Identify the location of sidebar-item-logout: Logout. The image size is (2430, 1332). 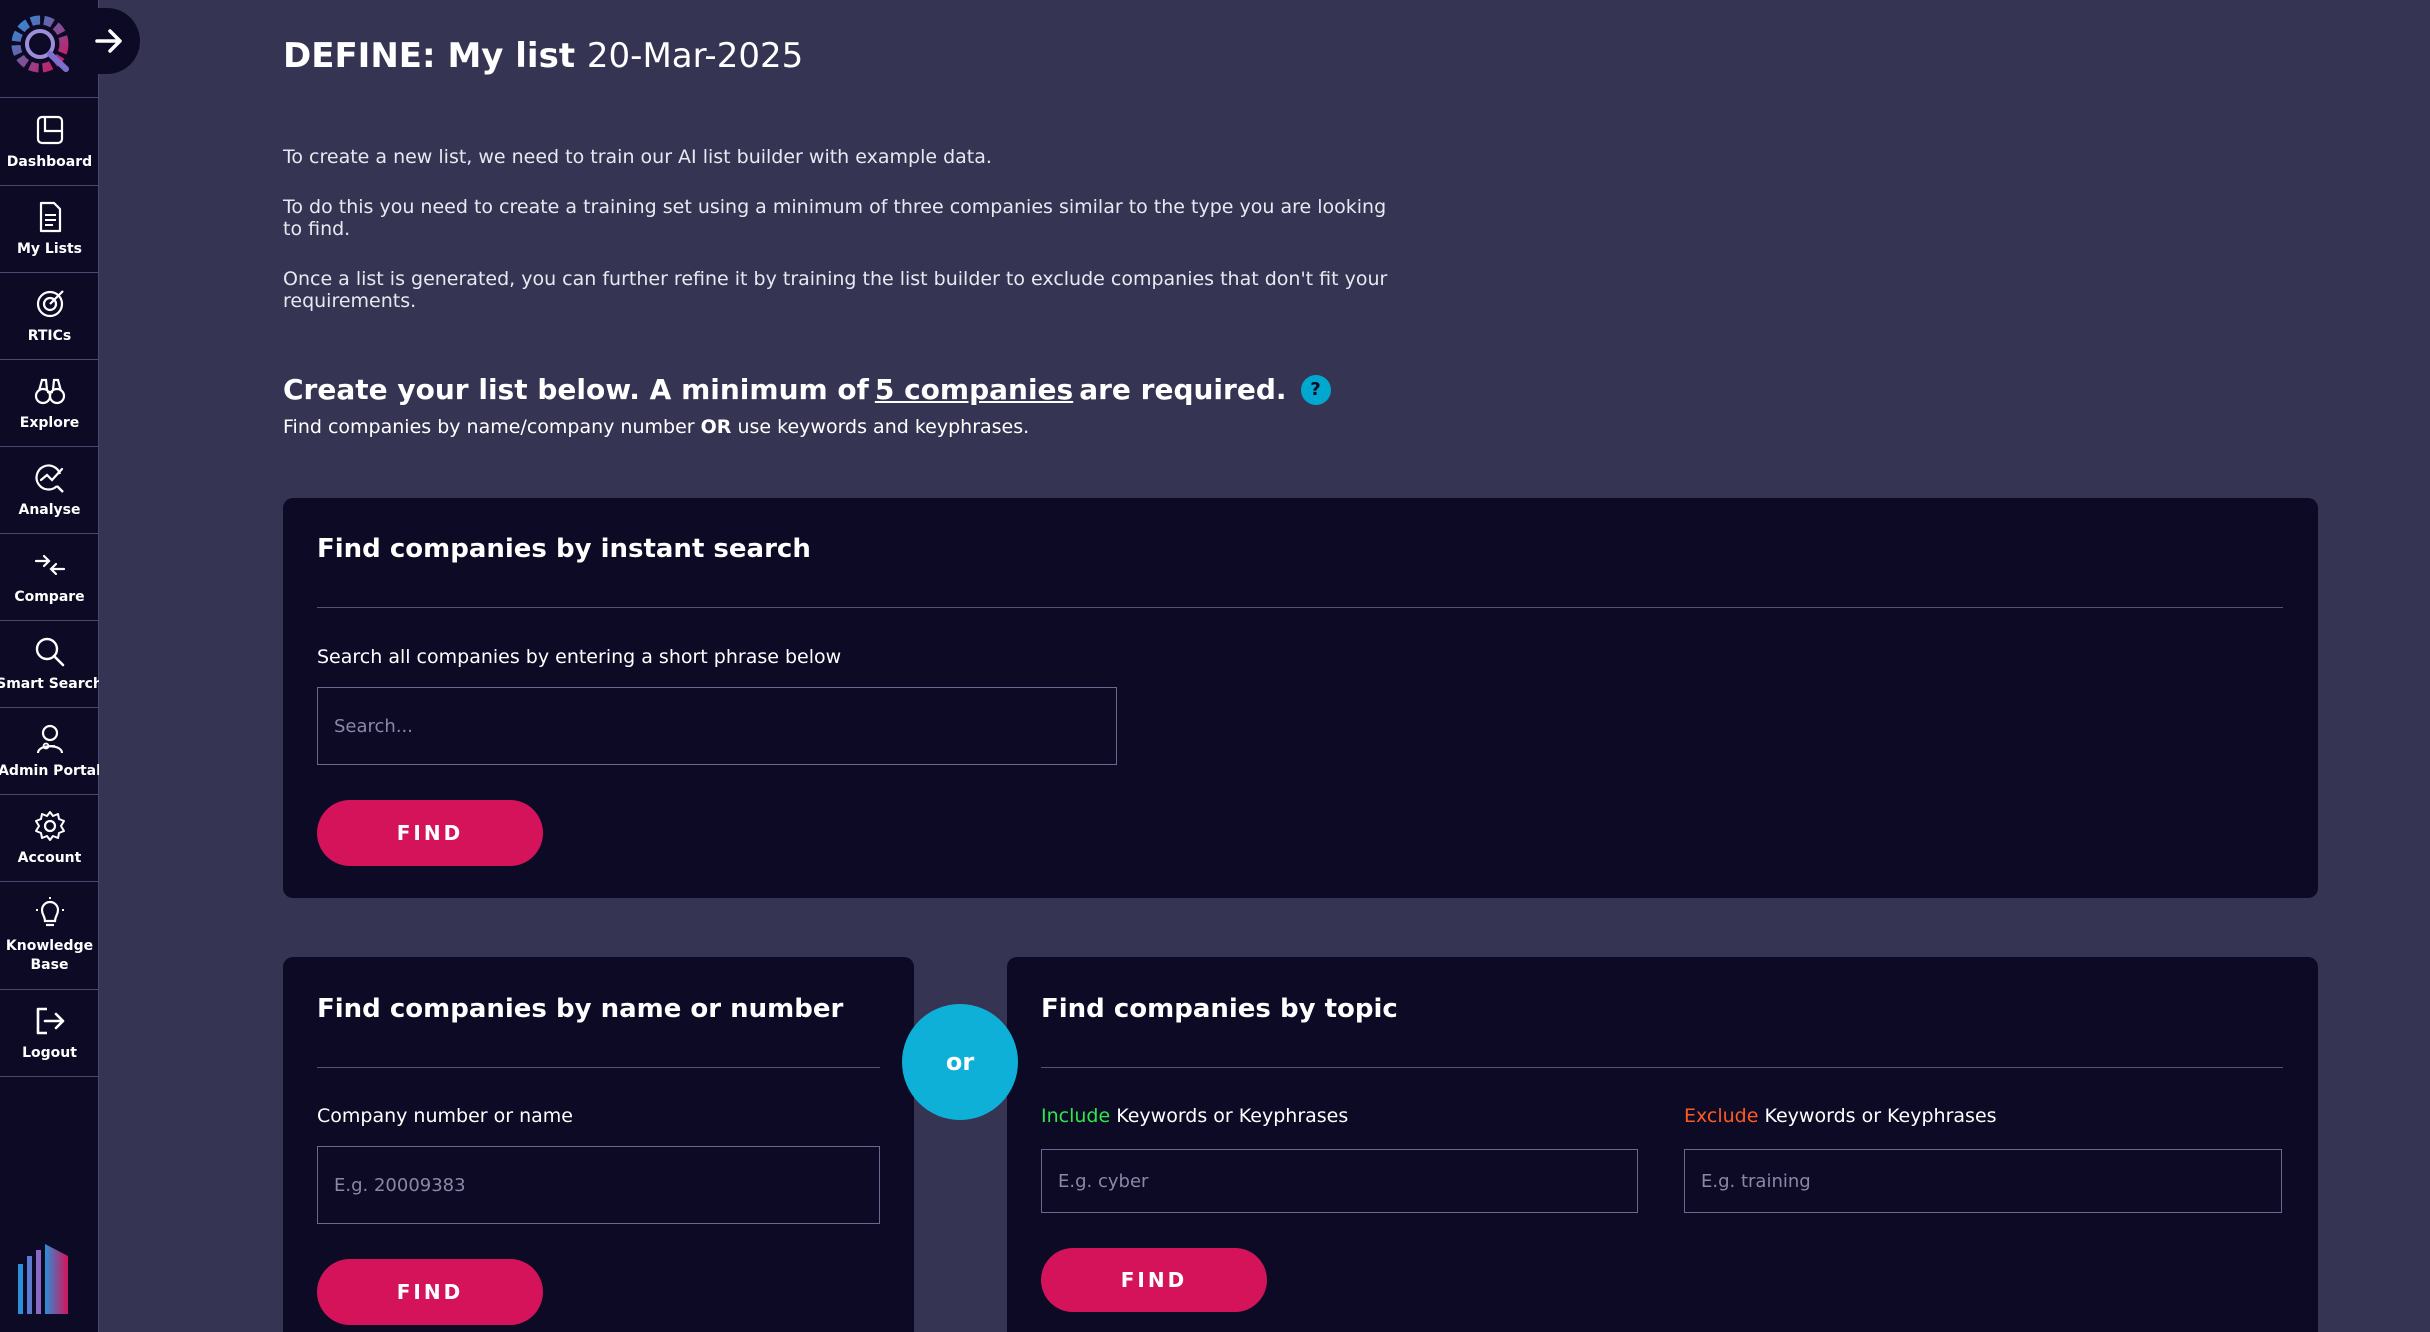
(49, 1033).